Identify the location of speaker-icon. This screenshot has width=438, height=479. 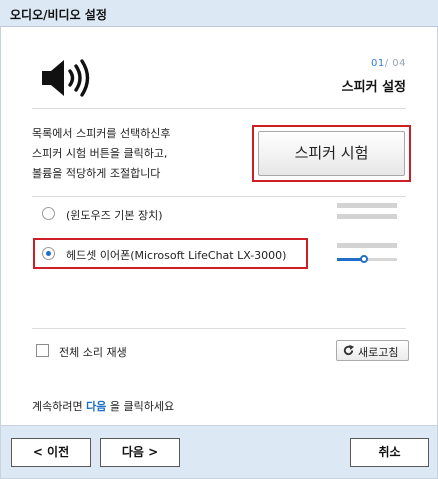
(66, 78).